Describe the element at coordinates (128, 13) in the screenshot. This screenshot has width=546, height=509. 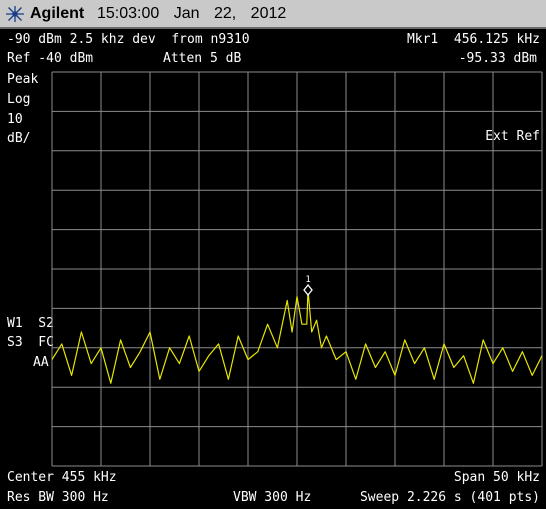
I see `time-text: 15:03:00` at that location.